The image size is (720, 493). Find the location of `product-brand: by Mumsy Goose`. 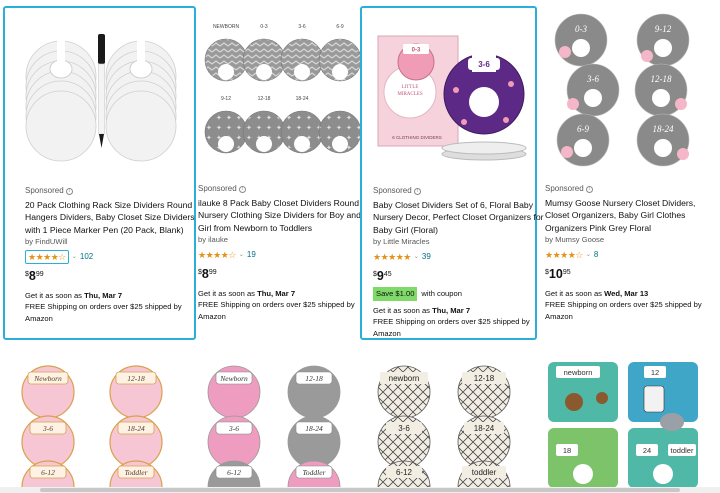

product-brand: by Mumsy Goose is located at coordinates (575, 239).